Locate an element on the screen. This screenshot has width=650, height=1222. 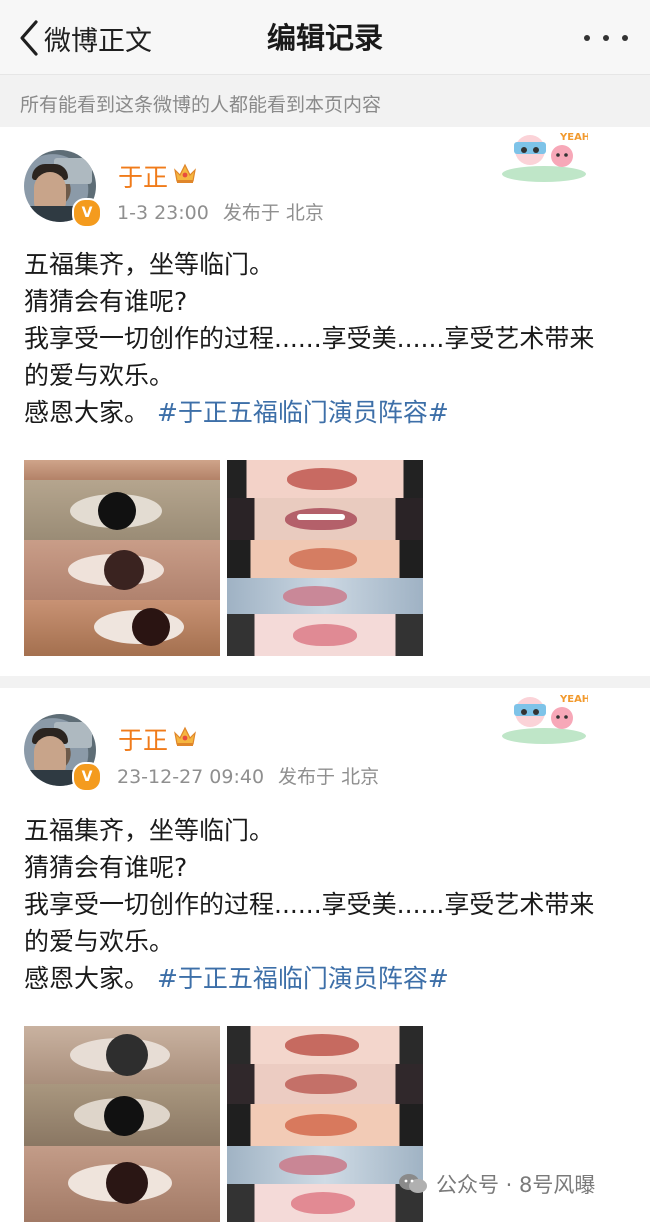
page-title: 编辑记录 is located at coordinates (324, 38).